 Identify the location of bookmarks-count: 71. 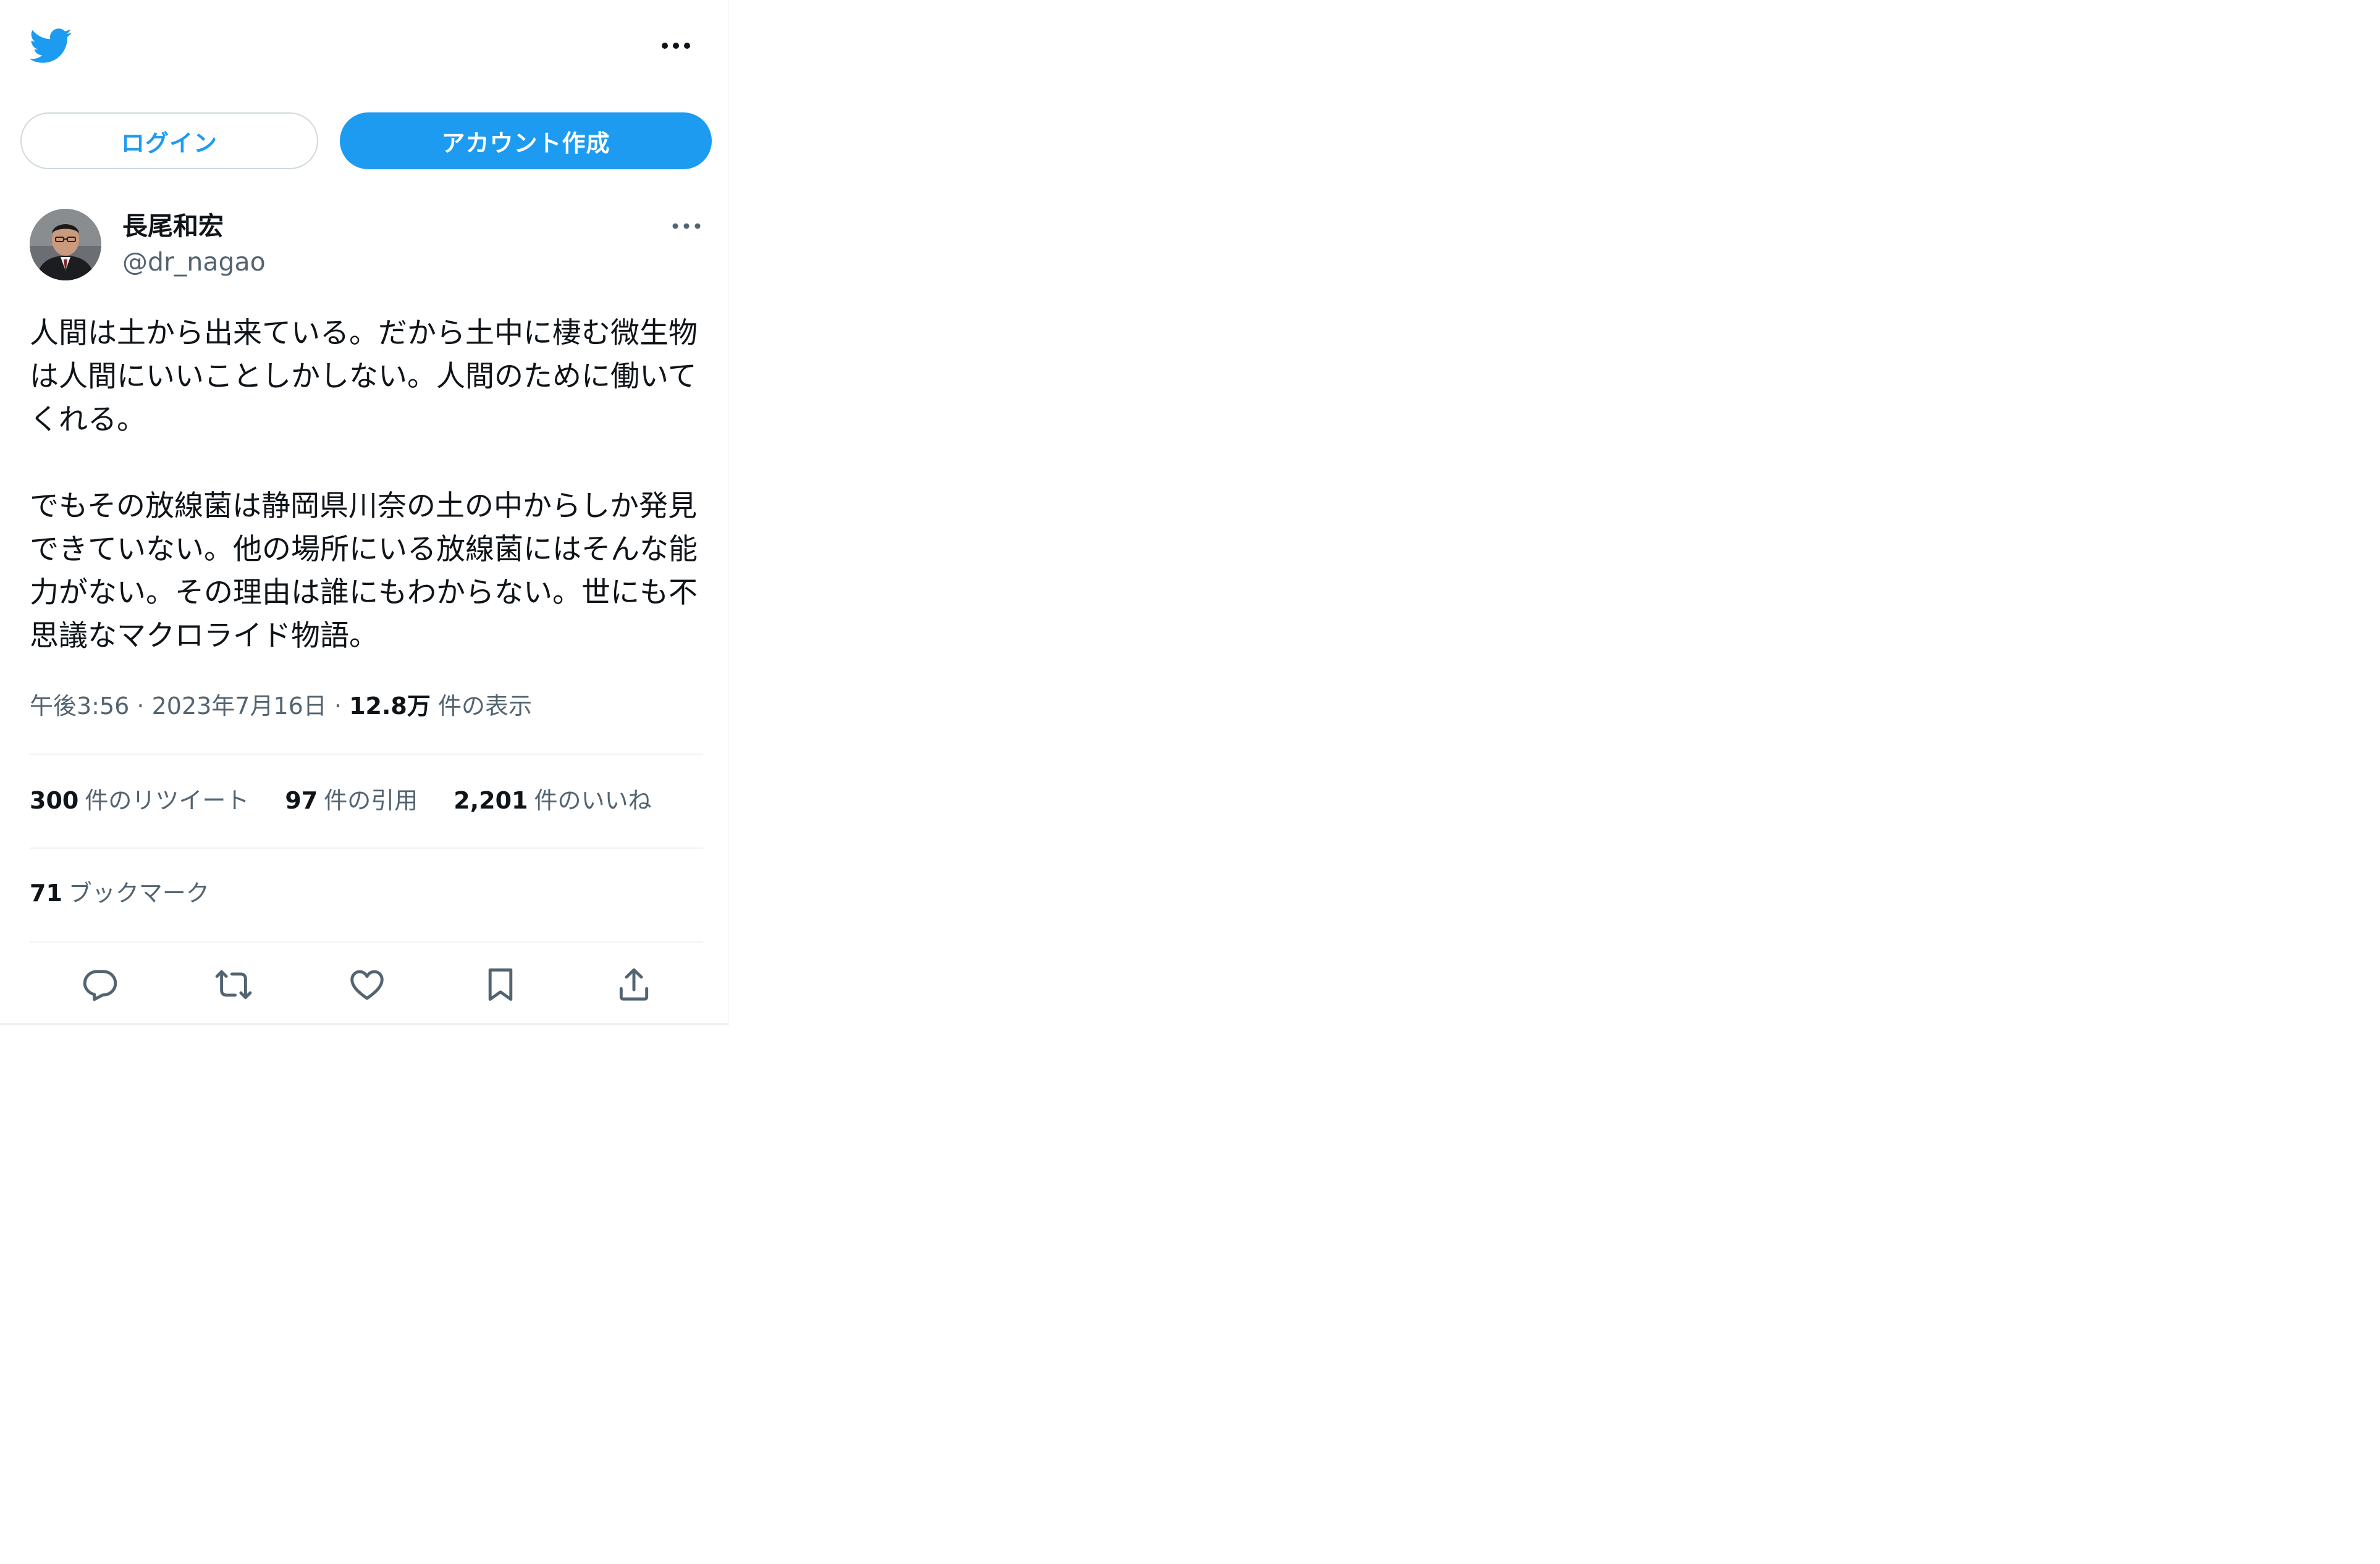
(46, 893).